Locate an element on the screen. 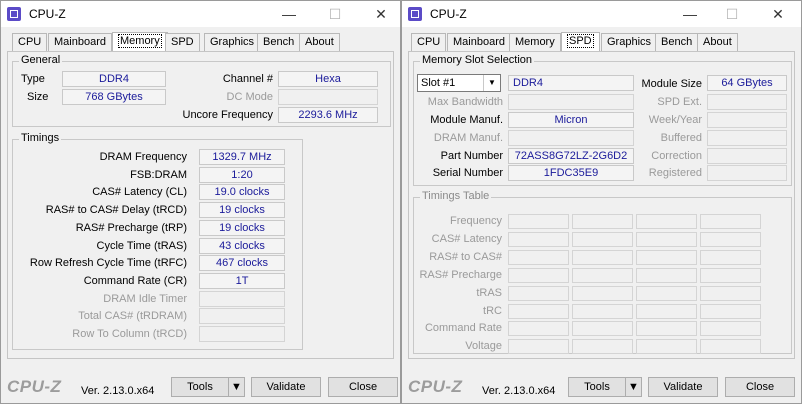  part-number-label: Part Number is located at coordinates (471, 156).